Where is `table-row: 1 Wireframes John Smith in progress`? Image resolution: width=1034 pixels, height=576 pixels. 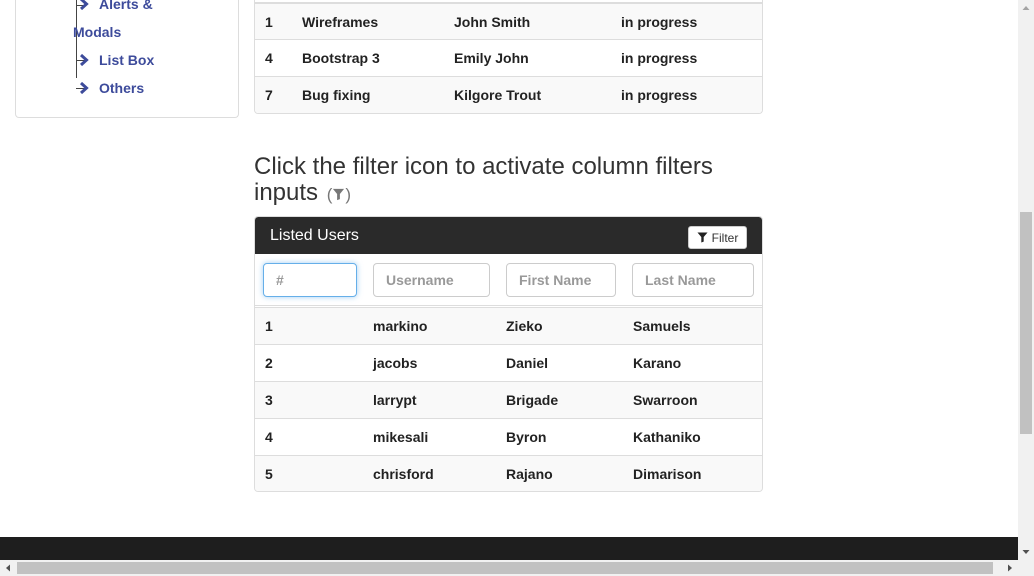 table-row: 1 Wireframes John Smith in progress is located at coordinates (508, 20).